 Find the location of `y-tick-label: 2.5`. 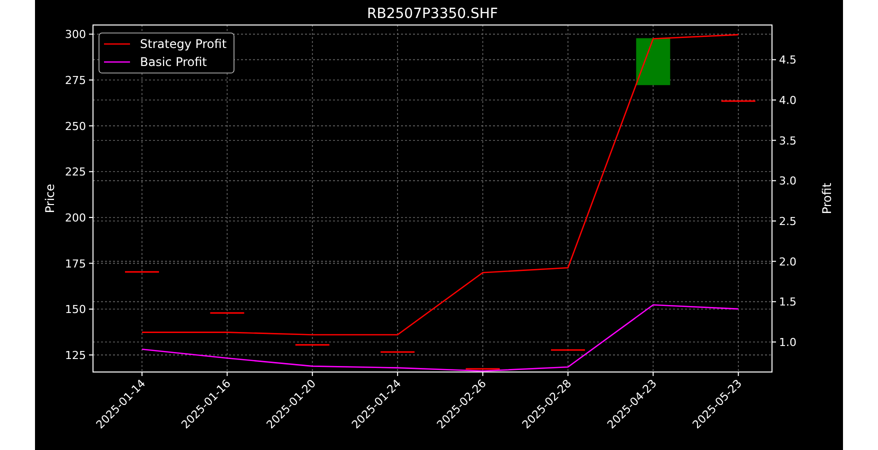

y-tick-label: 2.5 is located at coordinates (787, 221).